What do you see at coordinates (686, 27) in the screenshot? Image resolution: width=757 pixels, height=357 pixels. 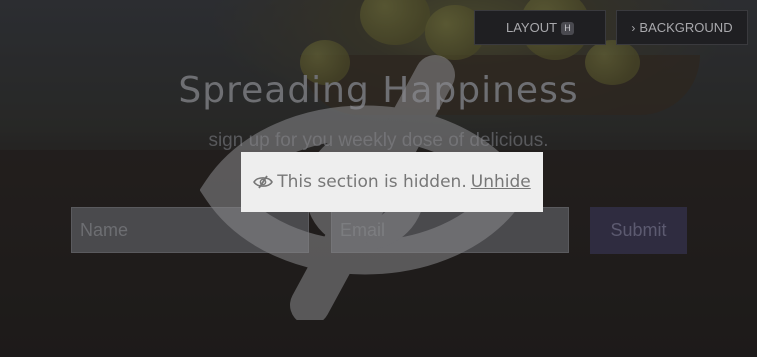 I see `background-label: BACKGROUND` at bounding box center [686, 27].